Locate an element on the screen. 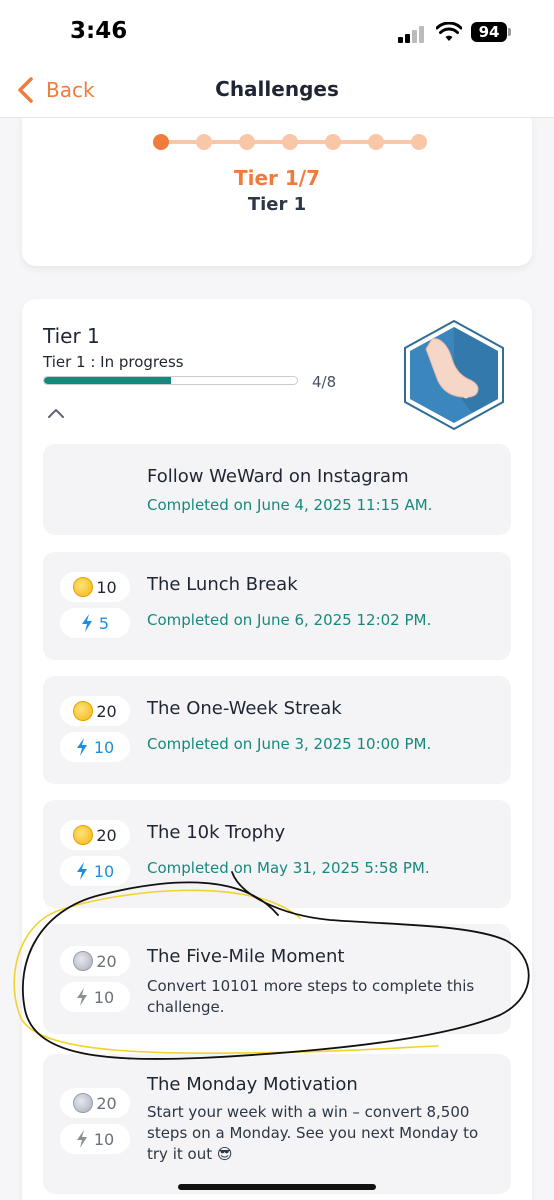  coin-reward-value: 10 is located at coordinates (106, 587).